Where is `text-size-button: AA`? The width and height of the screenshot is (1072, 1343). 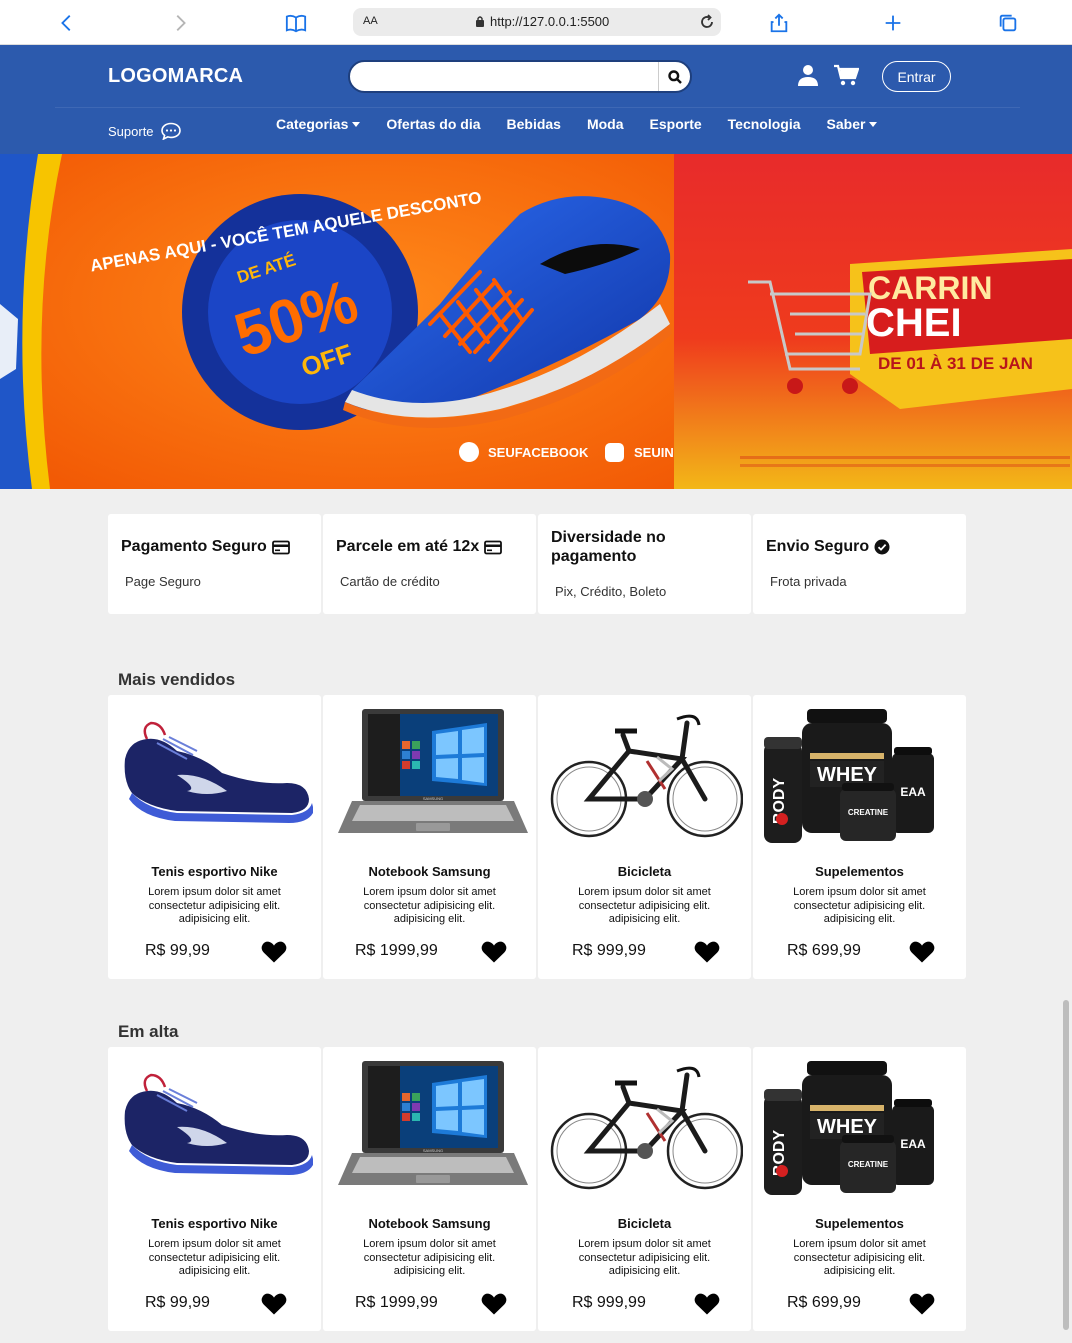 text-size-button: AA is located at coordinates (370, 21).